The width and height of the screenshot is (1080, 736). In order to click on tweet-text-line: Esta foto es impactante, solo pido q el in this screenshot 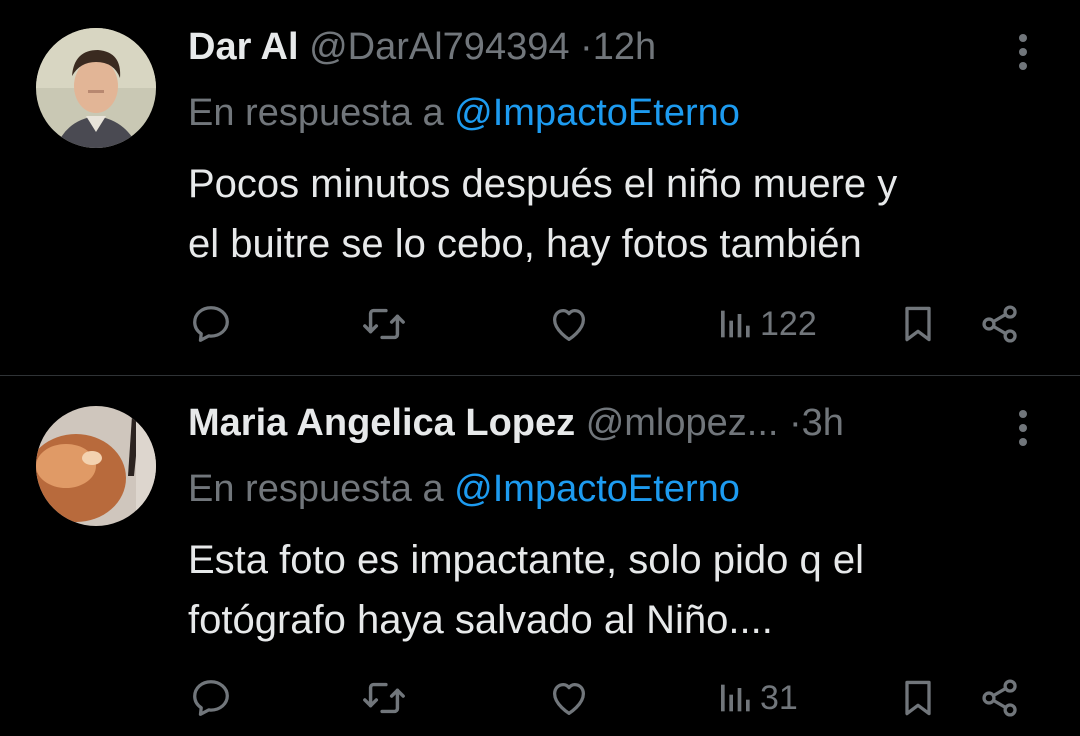, I will do `click(526, 560)`.